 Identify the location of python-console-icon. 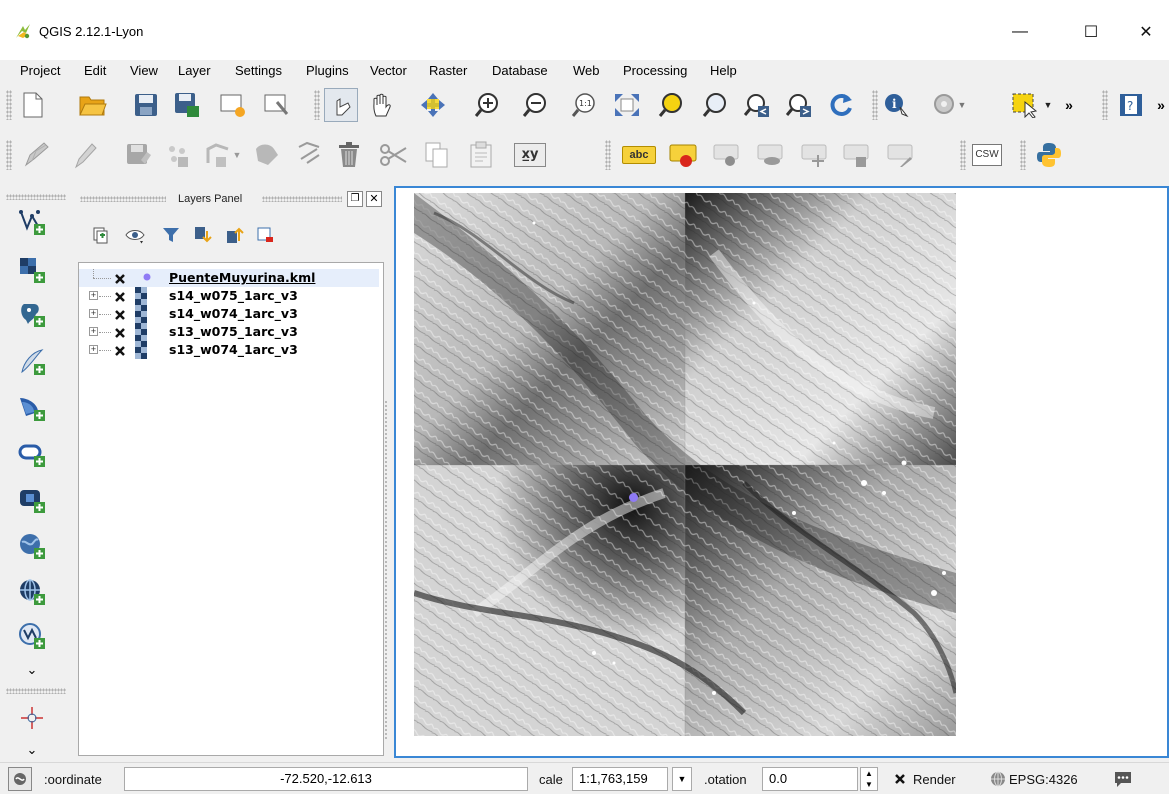
(1049, 155).